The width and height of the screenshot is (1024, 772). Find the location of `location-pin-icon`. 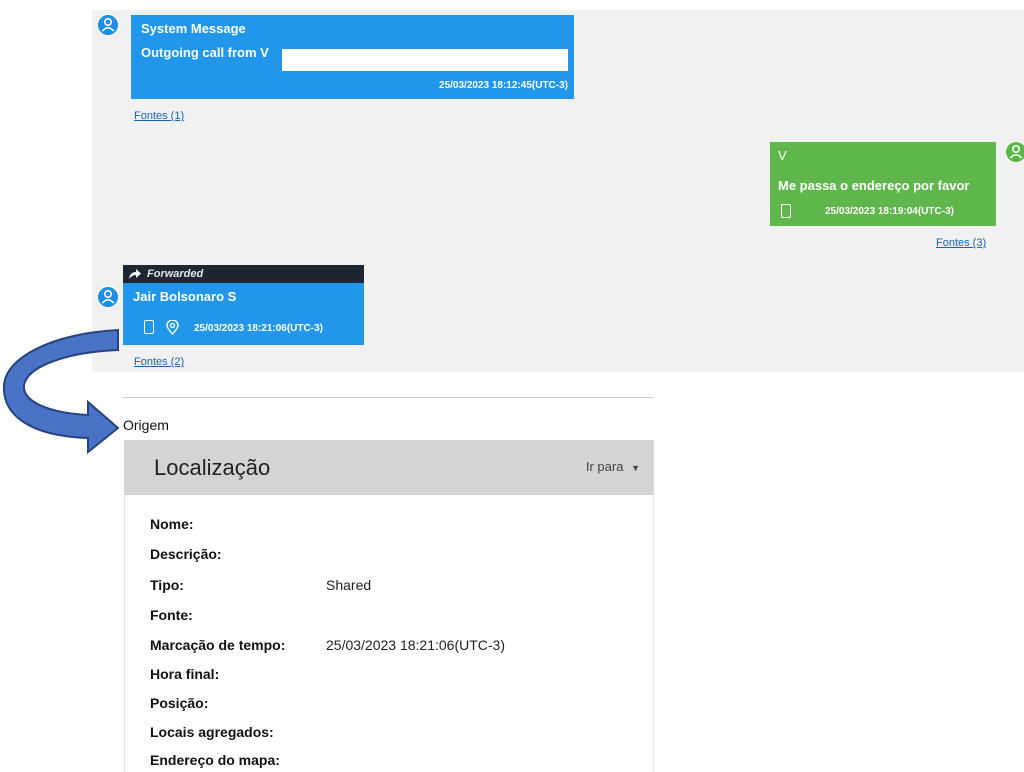

location-pin-icon is located at coordinates (172, 327).